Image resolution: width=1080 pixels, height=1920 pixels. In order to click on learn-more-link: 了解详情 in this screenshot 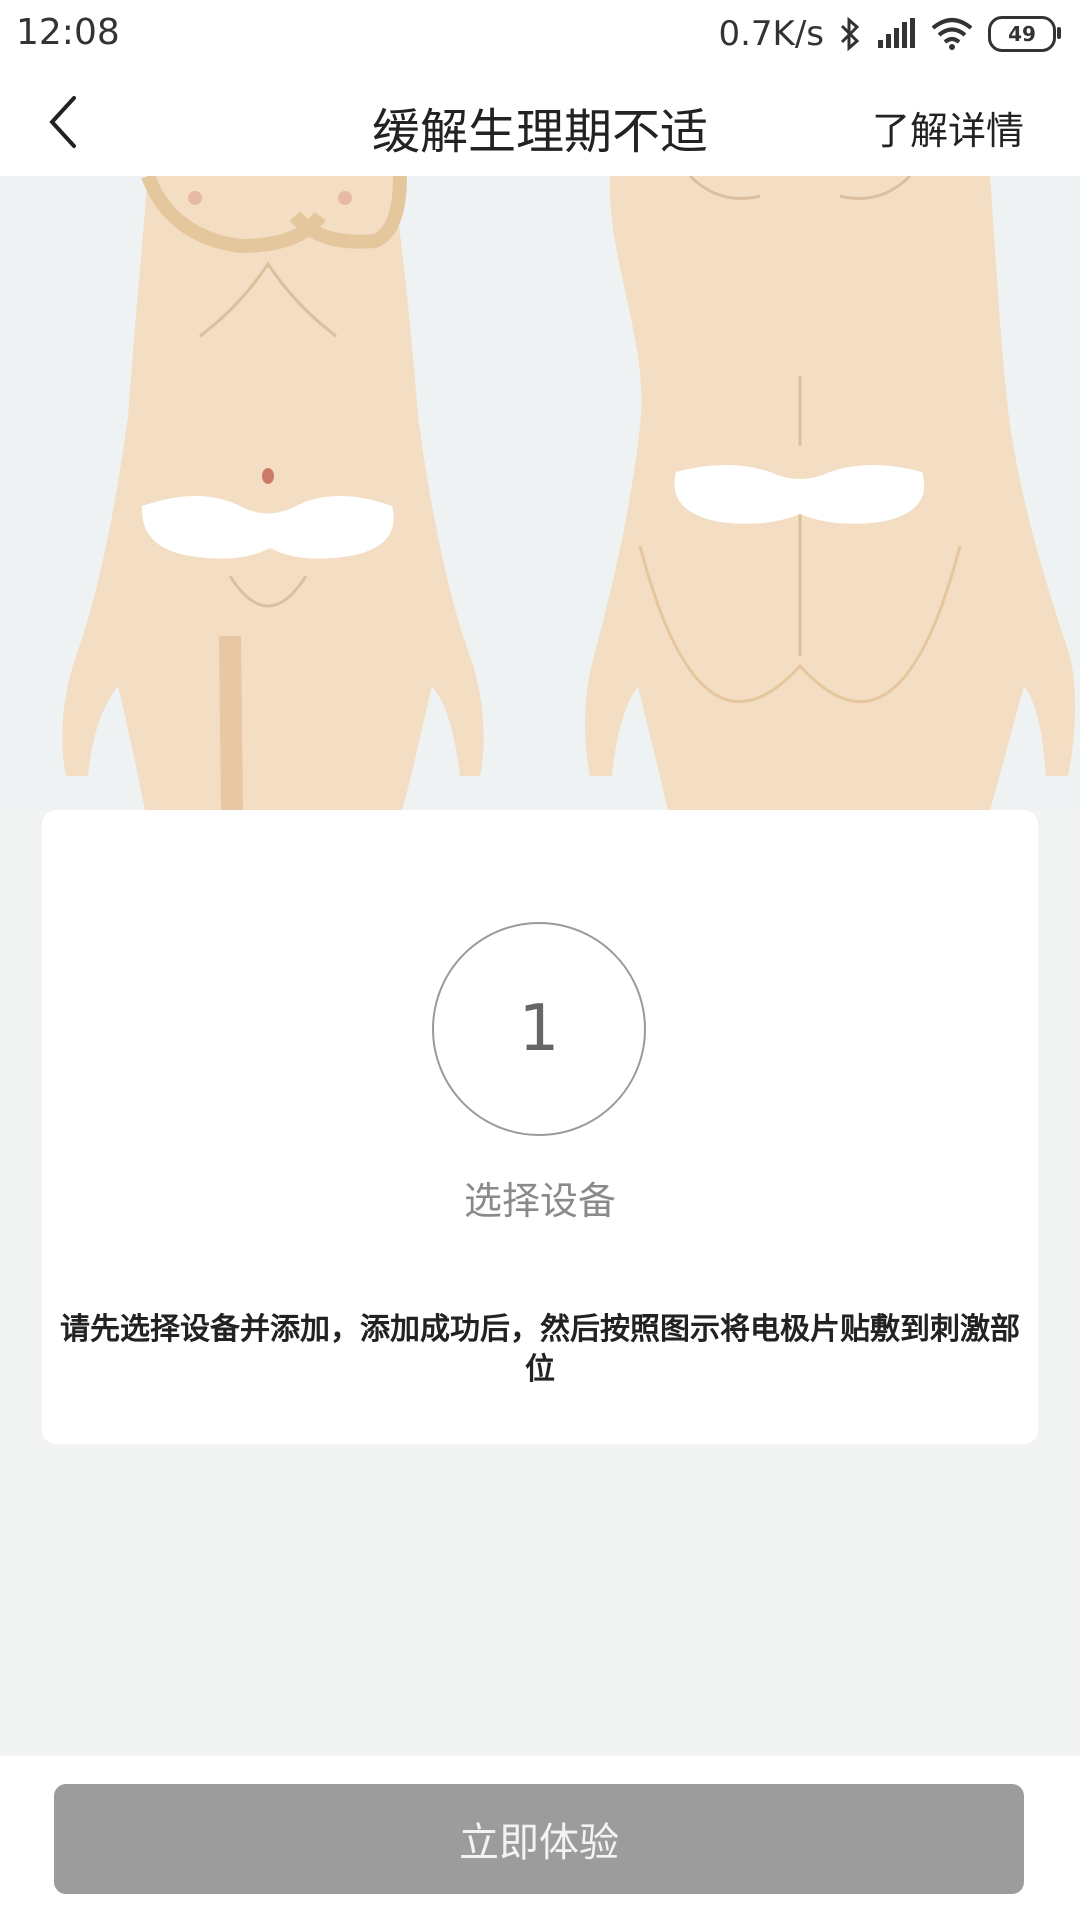, I will do `click(948, 127)`.